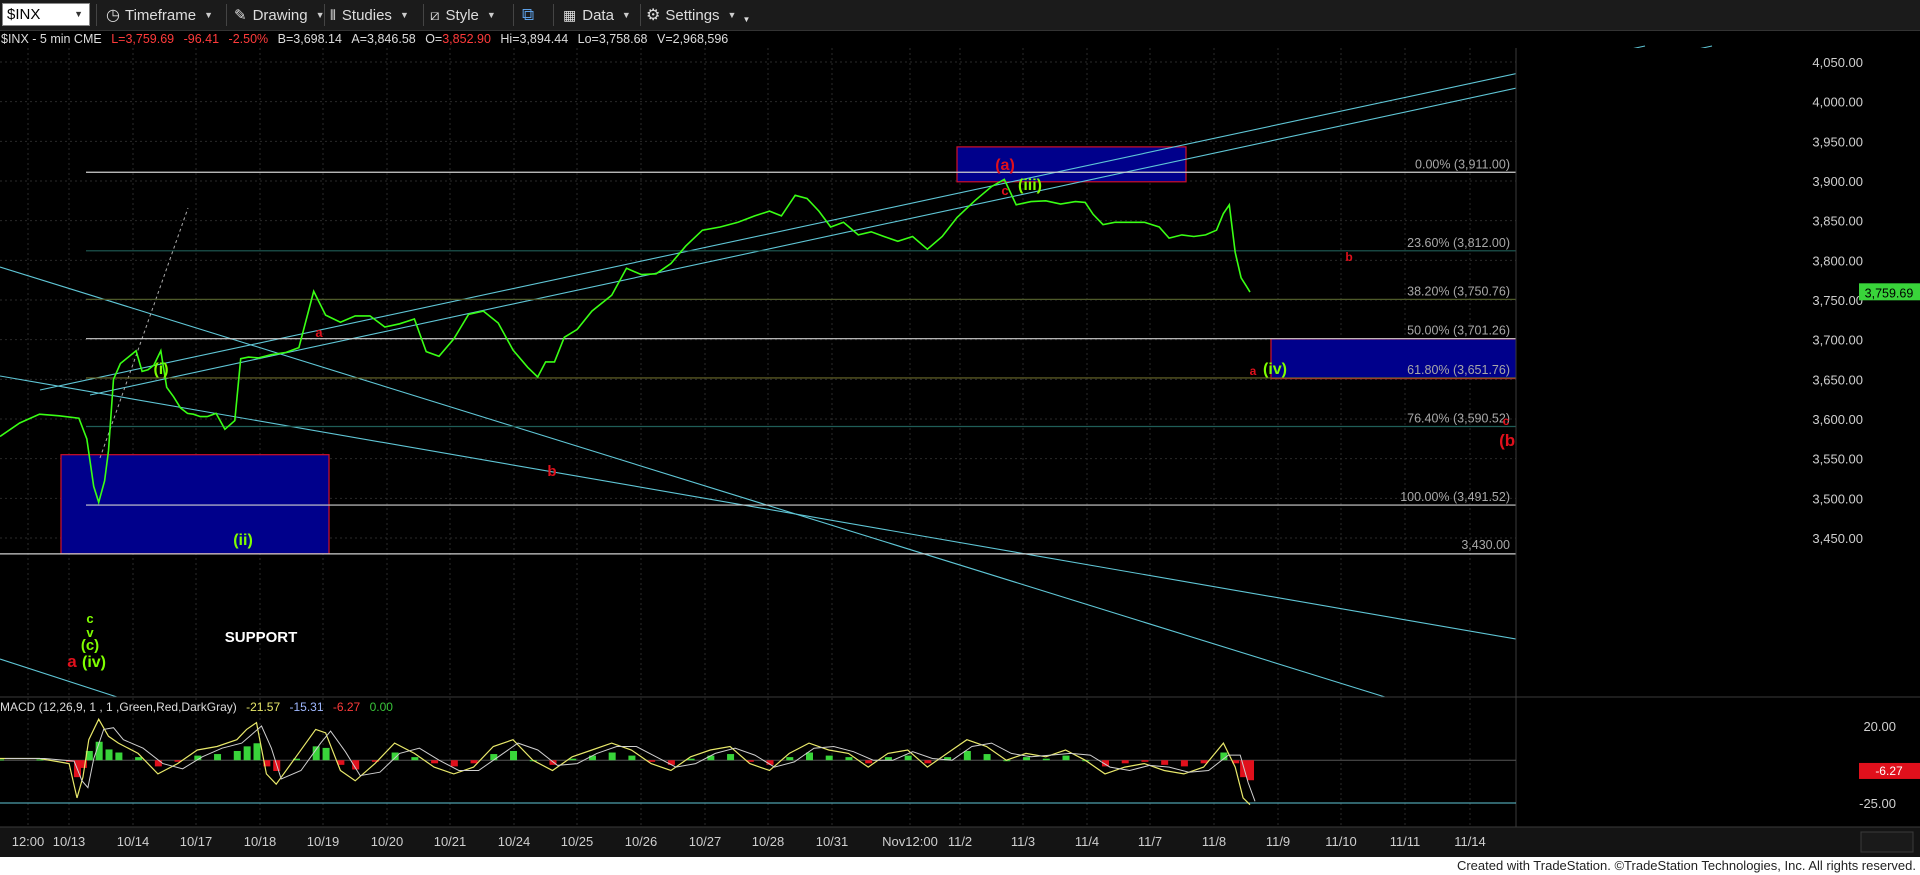  Describe the element at coordinates (1023, 841) in the screenshot. I see `date-axis-tick: 11/3` at that location.